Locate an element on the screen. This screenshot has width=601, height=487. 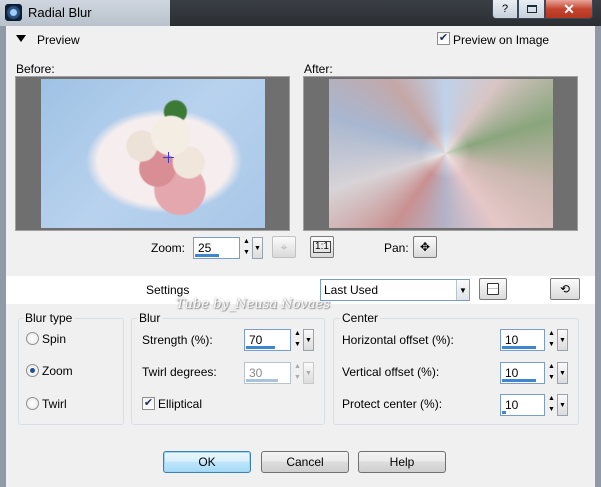
strength-input: 70 is located at coordinates (267, 340).